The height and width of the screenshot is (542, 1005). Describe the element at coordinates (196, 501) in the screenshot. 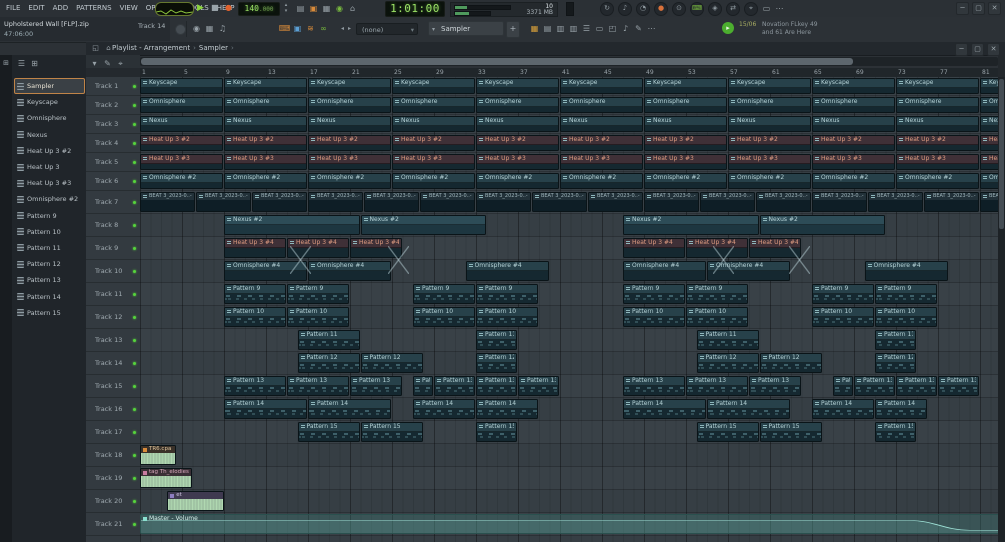

I see `clip-et: et` at that location.